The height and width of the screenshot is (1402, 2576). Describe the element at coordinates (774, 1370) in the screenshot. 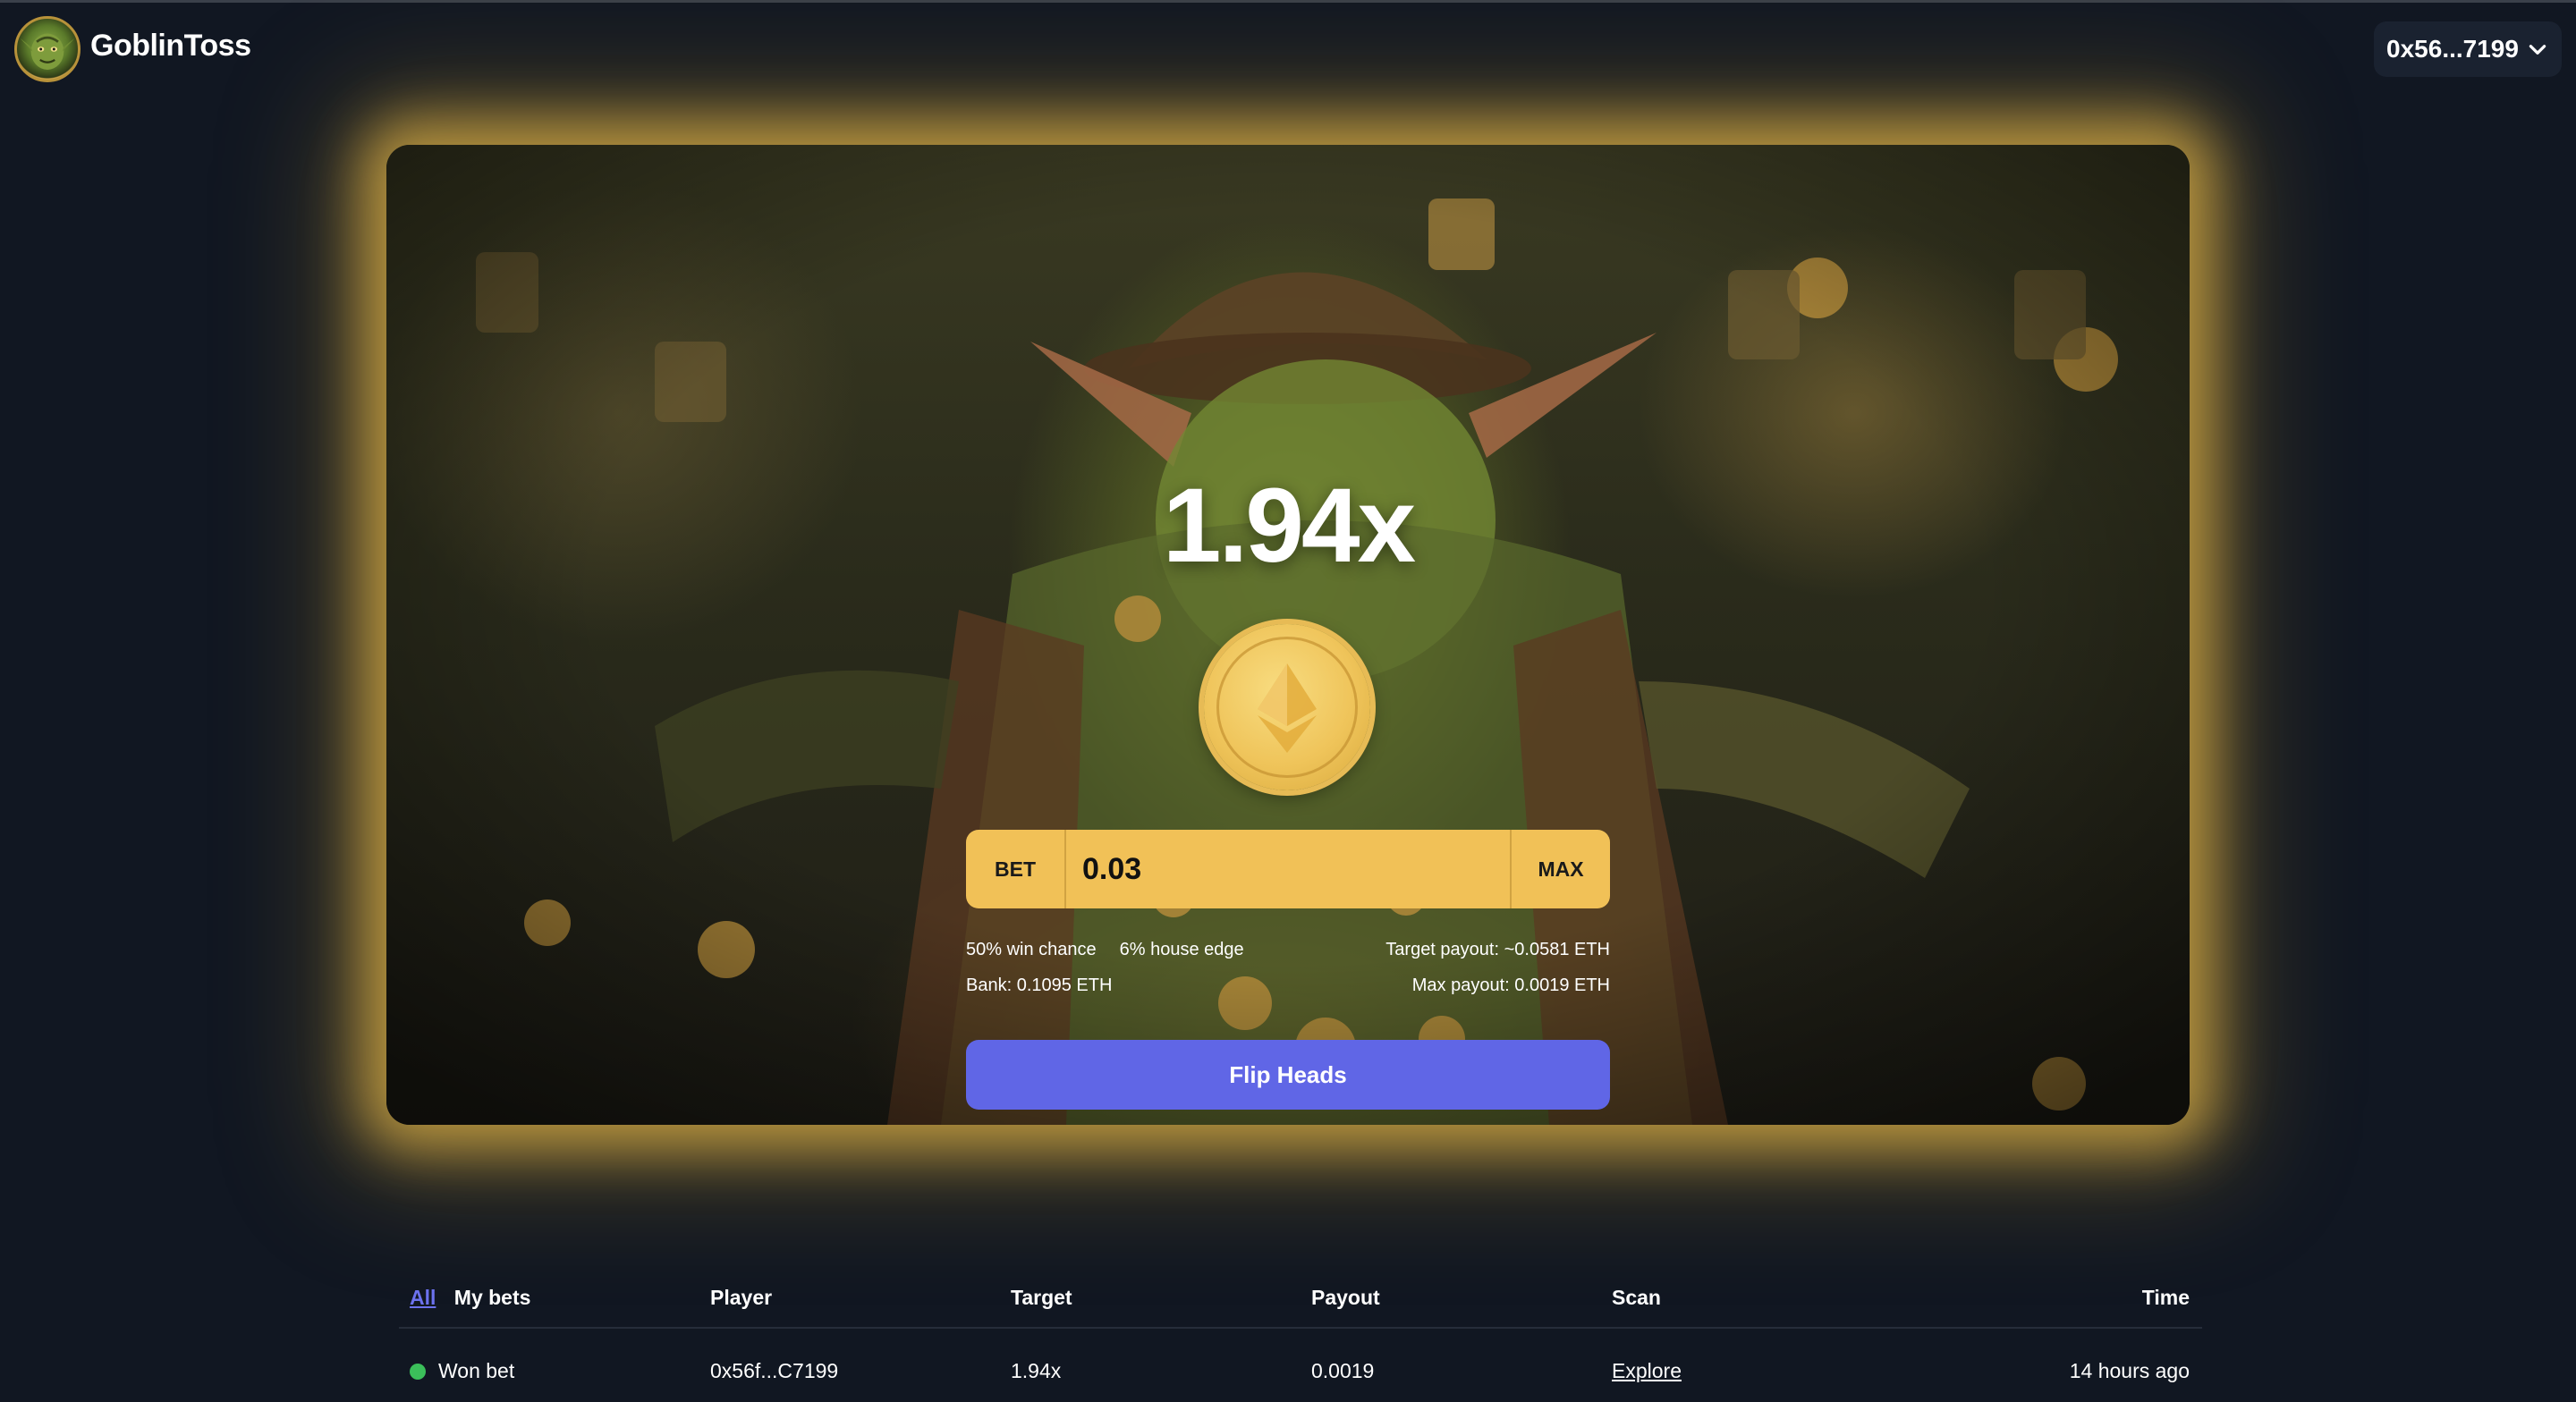

I see `row-player: 0x56f...C7199` at that location.